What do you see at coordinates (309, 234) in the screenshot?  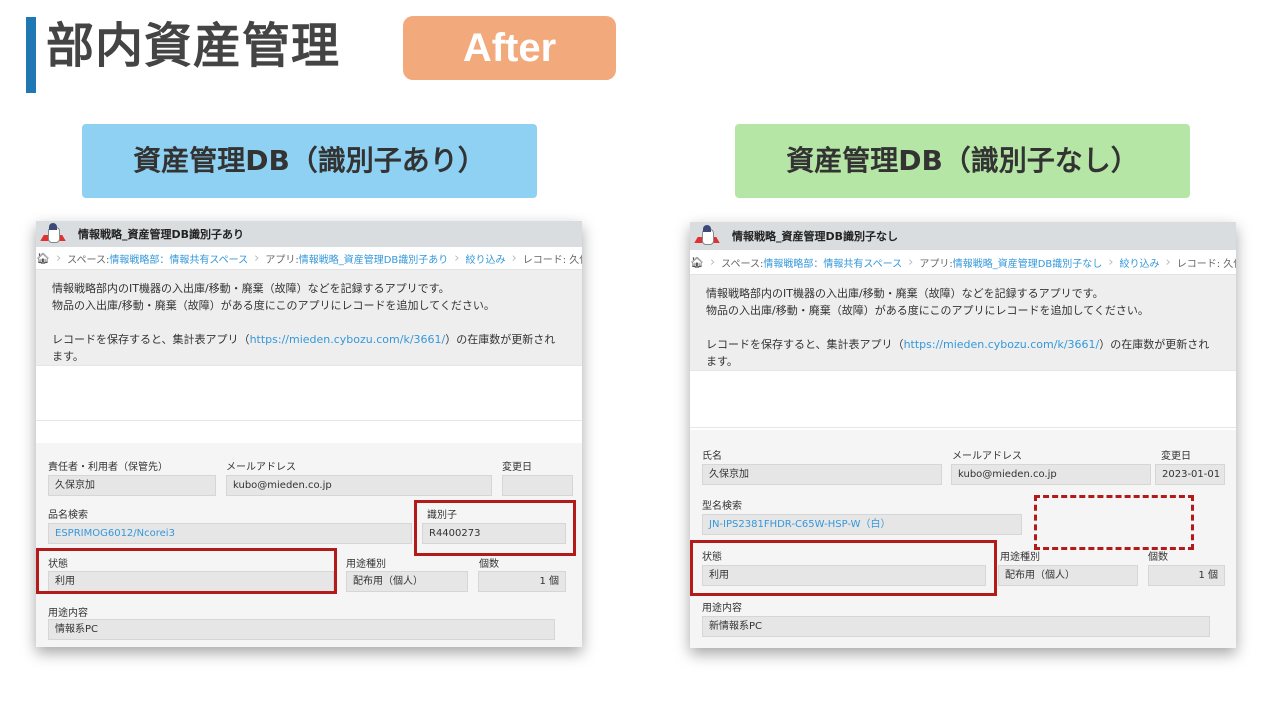 I see `app-header: 情報戦略_資産管理DB識別子あり` at bounding box center [309, 234].